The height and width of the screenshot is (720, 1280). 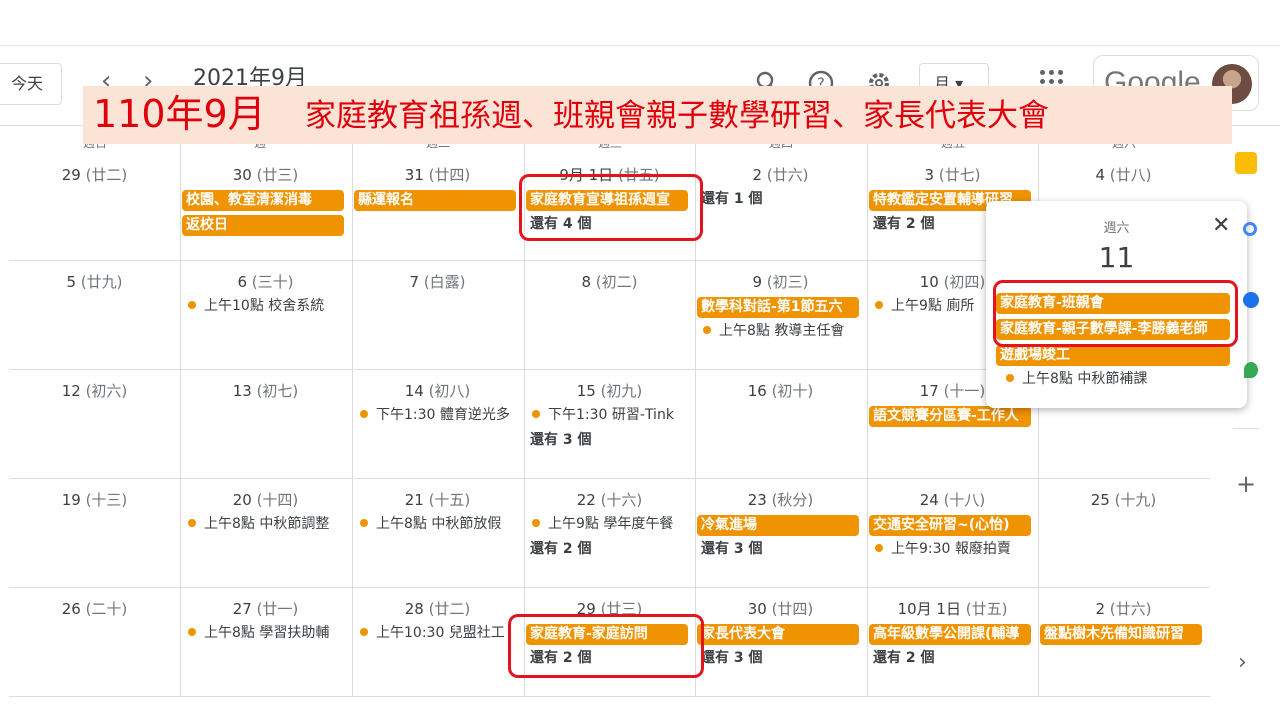 I want to click on day-cell: 28 (廿二) 上午10:30 兒盟社工, so click(x=437, y=642).